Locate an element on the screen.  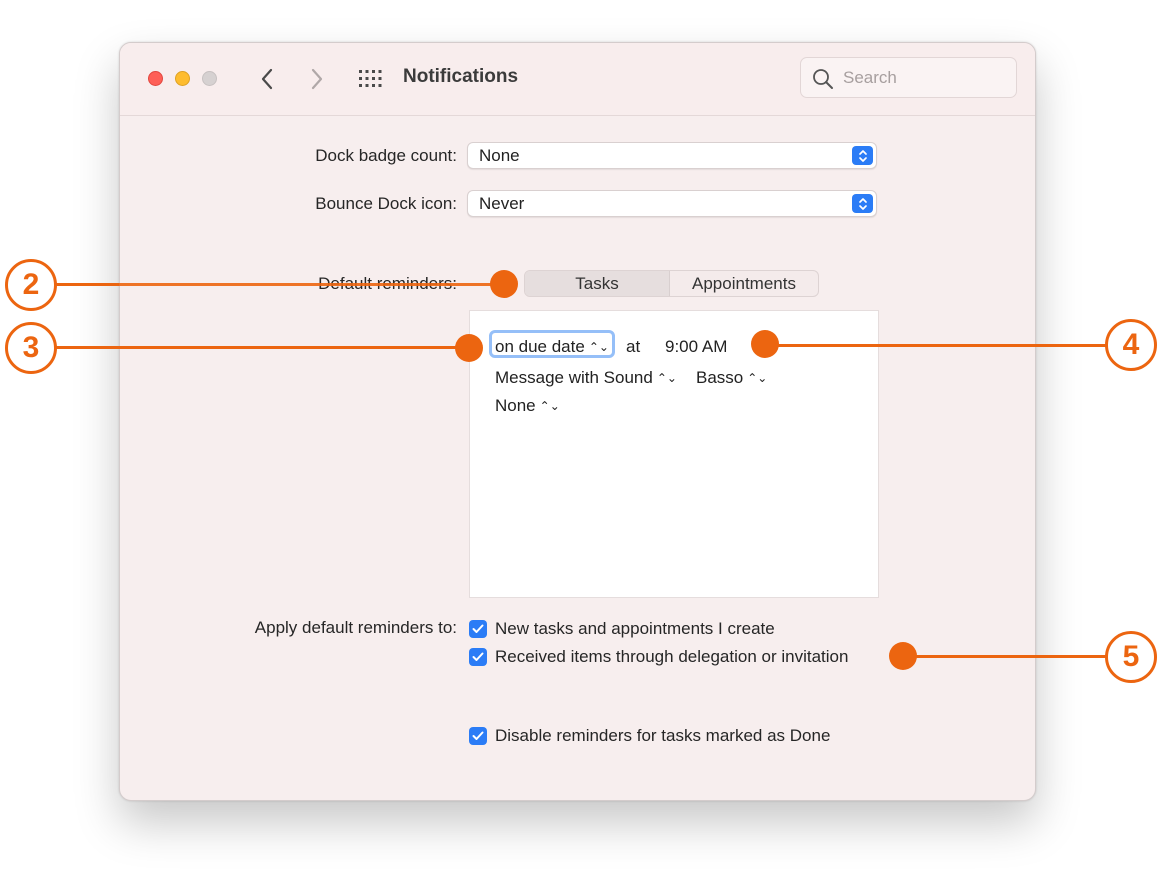
tab-tasks: Tasks is located at coordinates (597, 283).